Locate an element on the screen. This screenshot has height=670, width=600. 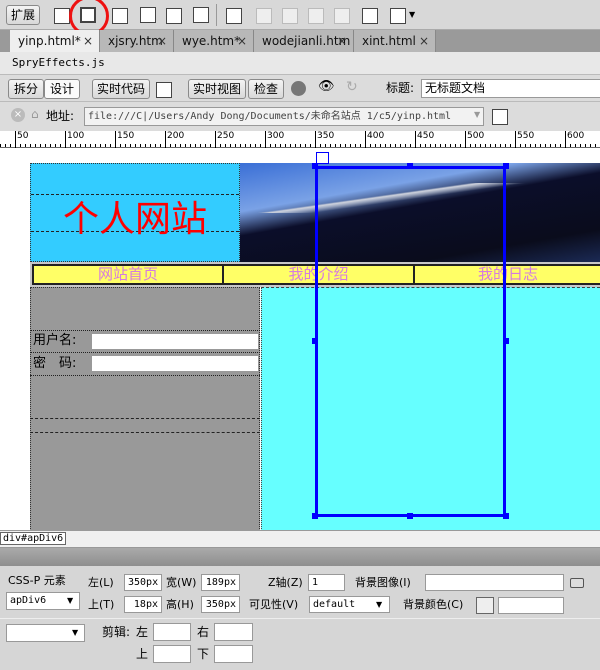
clip-right-input is located at coordinates (233, 632).